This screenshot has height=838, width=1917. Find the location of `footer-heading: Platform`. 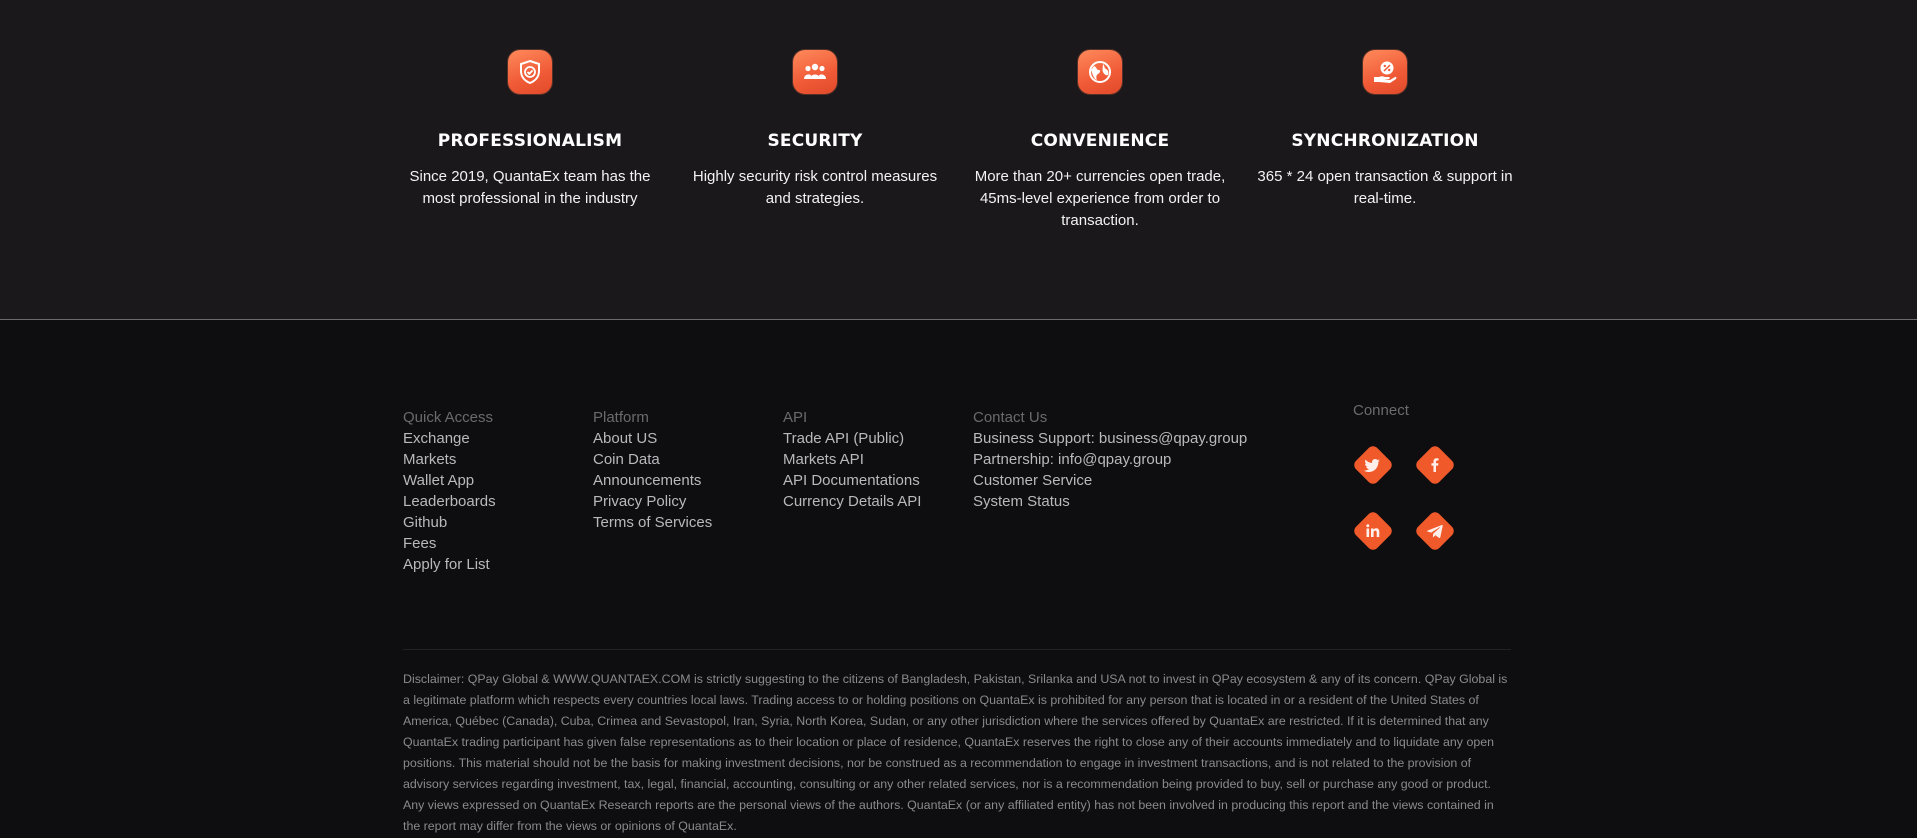

footer-heading: Platform is located at coordinates (621, 417).